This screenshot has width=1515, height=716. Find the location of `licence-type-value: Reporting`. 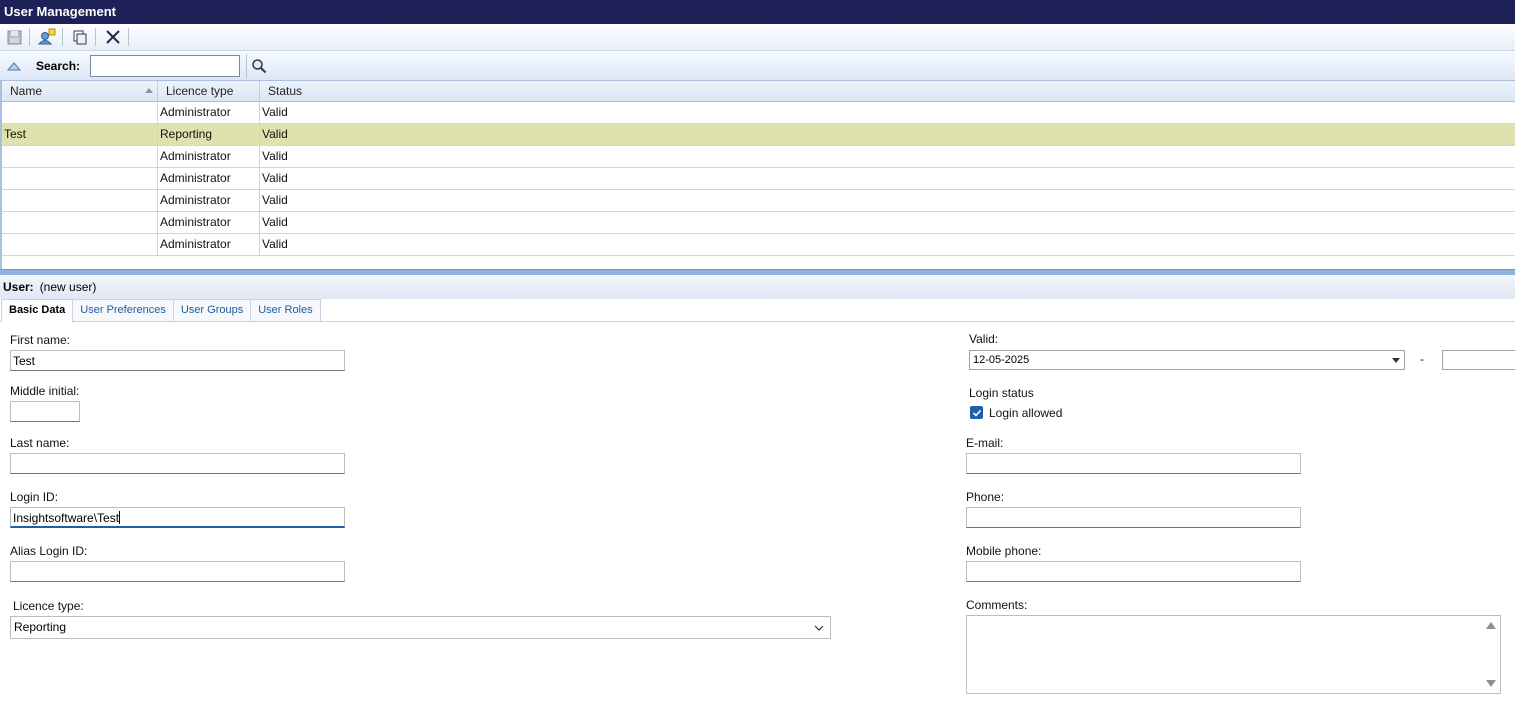

licence-type-value: Reporting is located at coordinates (40, 627).